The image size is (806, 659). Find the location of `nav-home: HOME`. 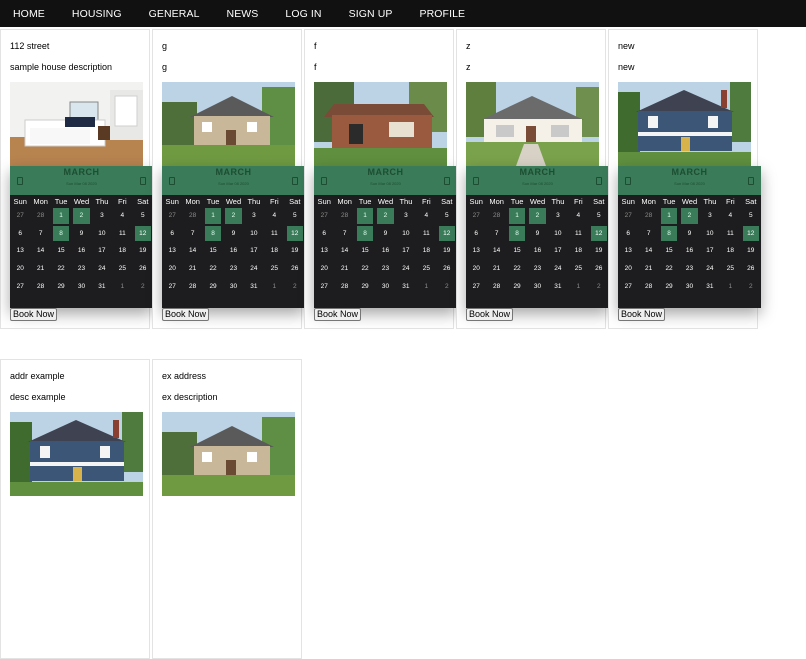

nav-home: HOME is located at coordinates (29, 14).